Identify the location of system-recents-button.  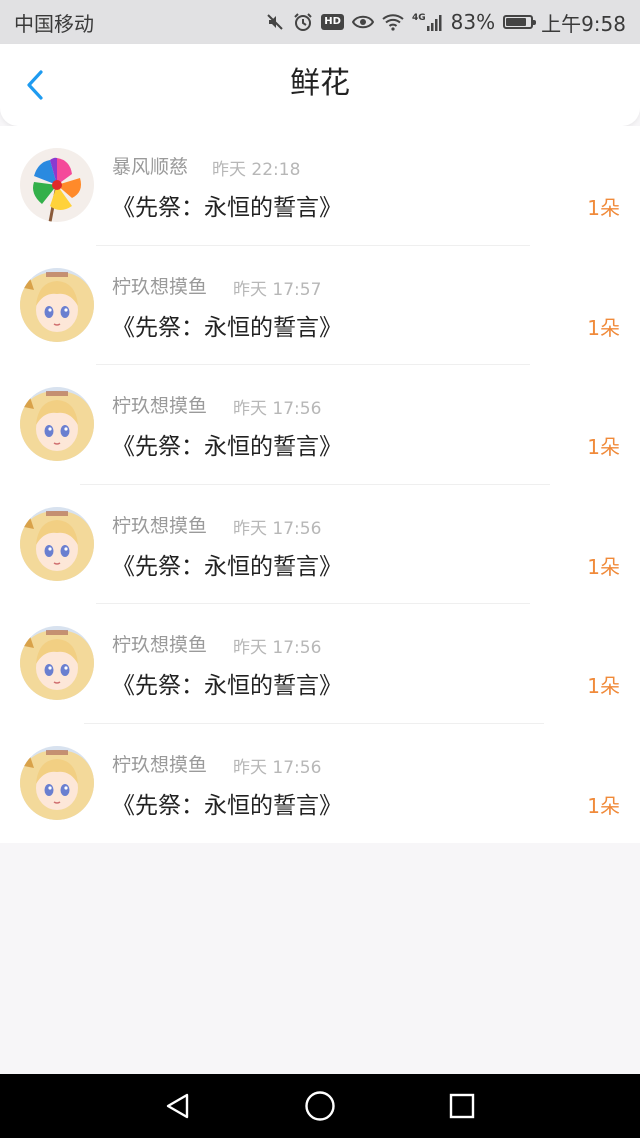
(462, 1106).